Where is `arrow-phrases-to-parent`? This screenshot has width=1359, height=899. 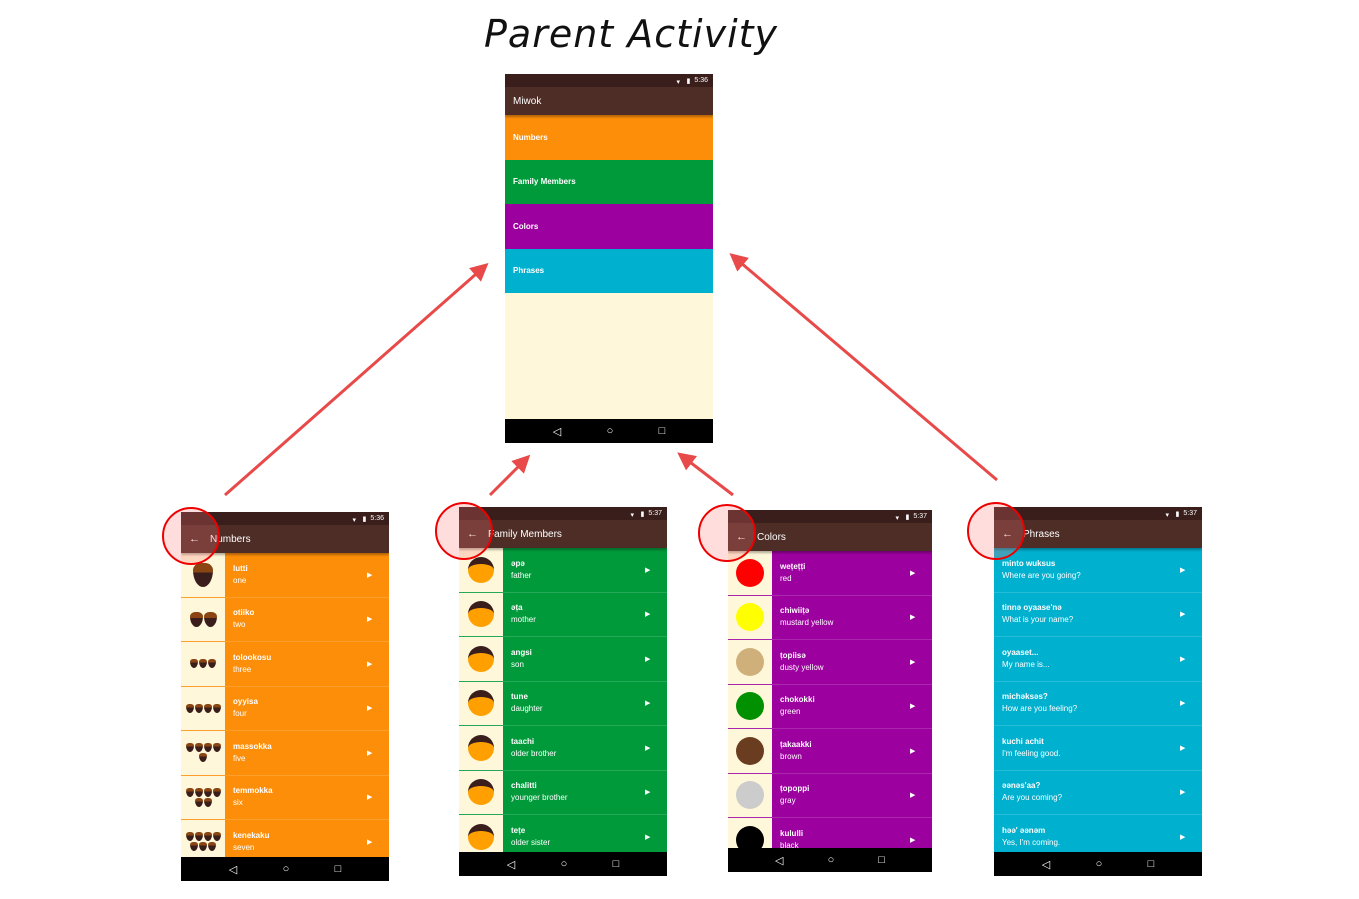
arrow-phrases-to-parent is located at coordinates (863, 367).